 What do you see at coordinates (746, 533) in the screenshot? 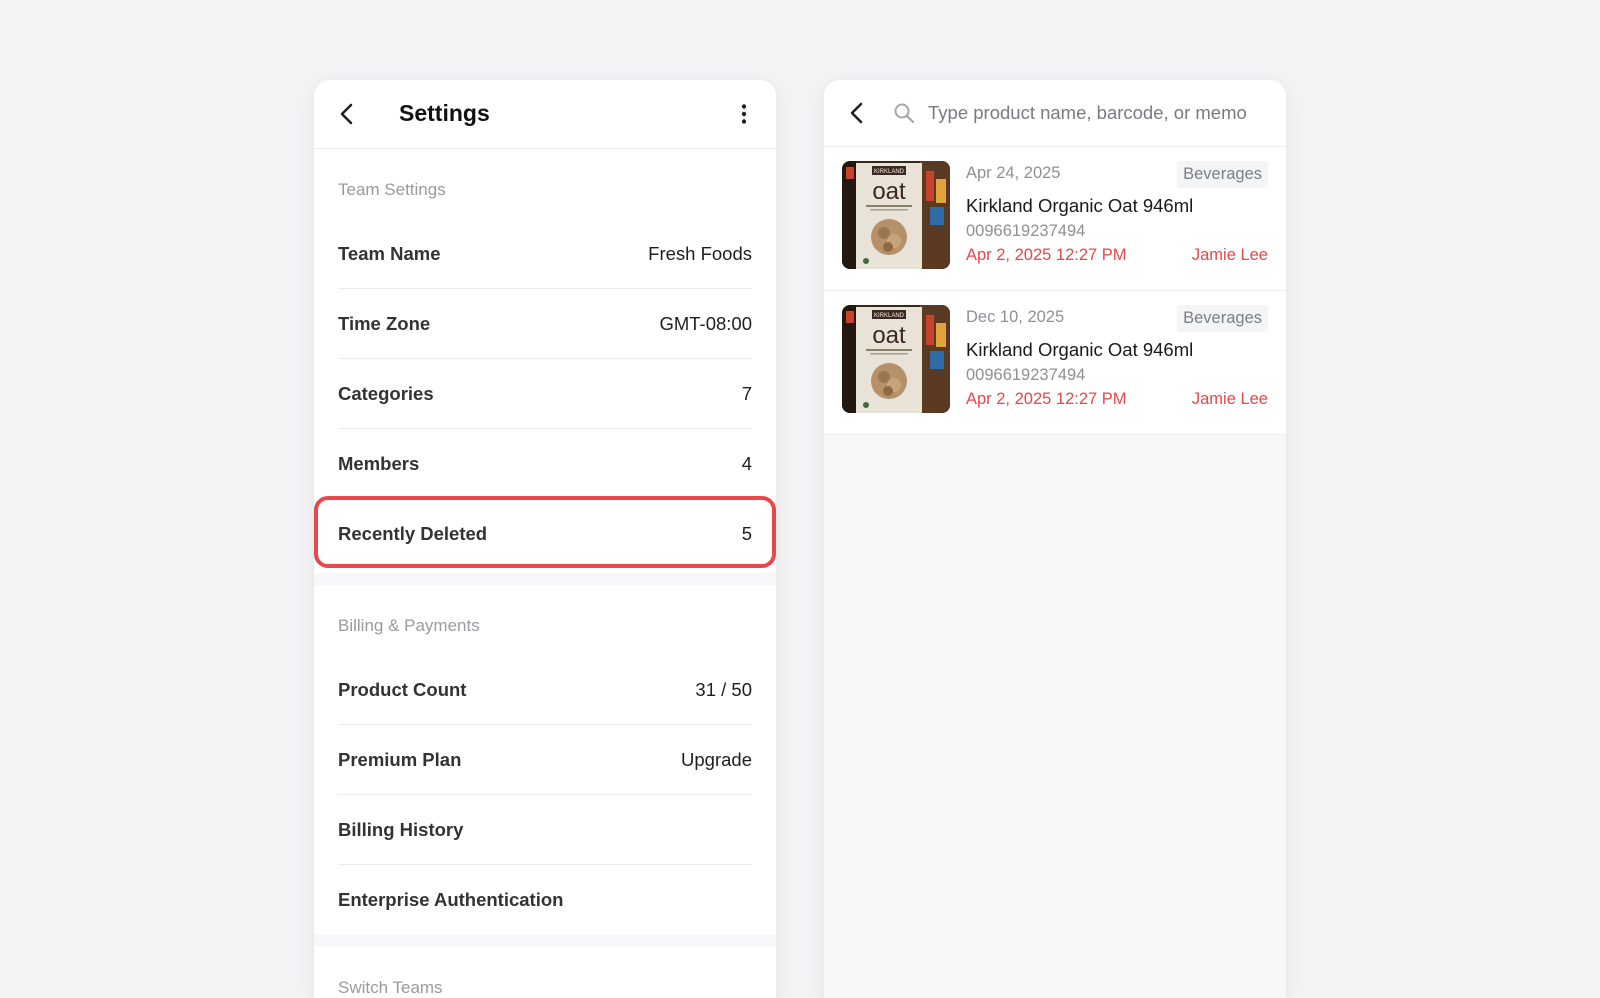
I see `row-value: 5` at bounding box center [746, 533].